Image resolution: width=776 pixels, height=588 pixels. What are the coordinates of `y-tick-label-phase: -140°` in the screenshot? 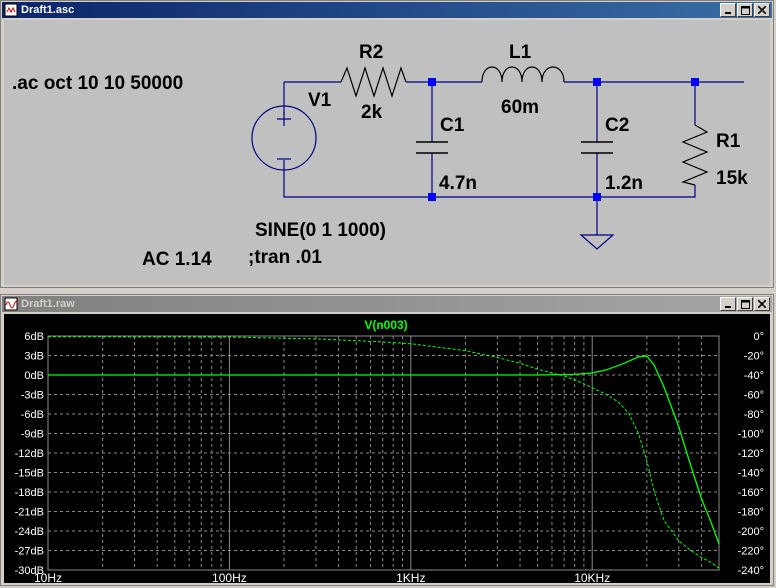 It's located at (751, 474).